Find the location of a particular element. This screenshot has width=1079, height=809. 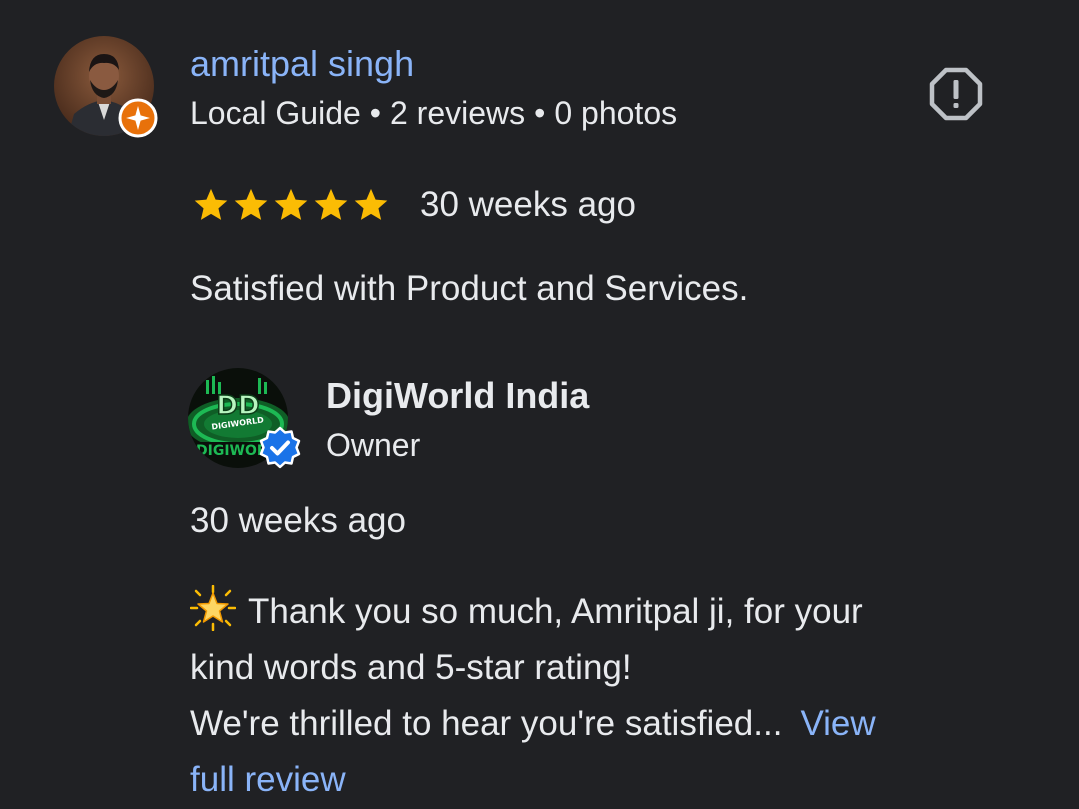

reviewer-meta: Local Guide • 2 reviews • 0 photos is located at coordinates (433, 113).